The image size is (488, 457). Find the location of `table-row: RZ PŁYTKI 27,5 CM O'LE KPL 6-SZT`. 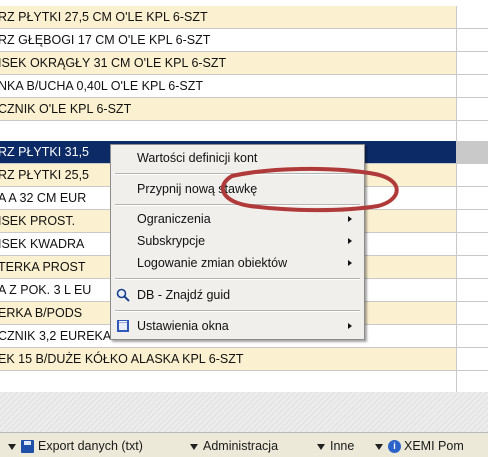

table-row: RZ PŁYTKI 27,5 CM O'LE KPL 6-SZT is located at coordinates (244, 17).